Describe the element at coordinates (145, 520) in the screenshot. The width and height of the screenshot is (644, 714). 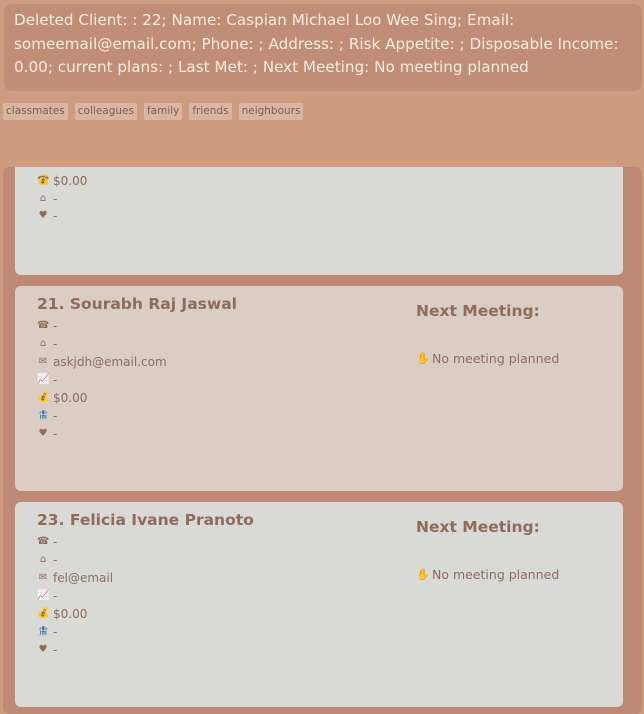
I see `client-name: 23. Felicia Ivane Pranoto` at that location.